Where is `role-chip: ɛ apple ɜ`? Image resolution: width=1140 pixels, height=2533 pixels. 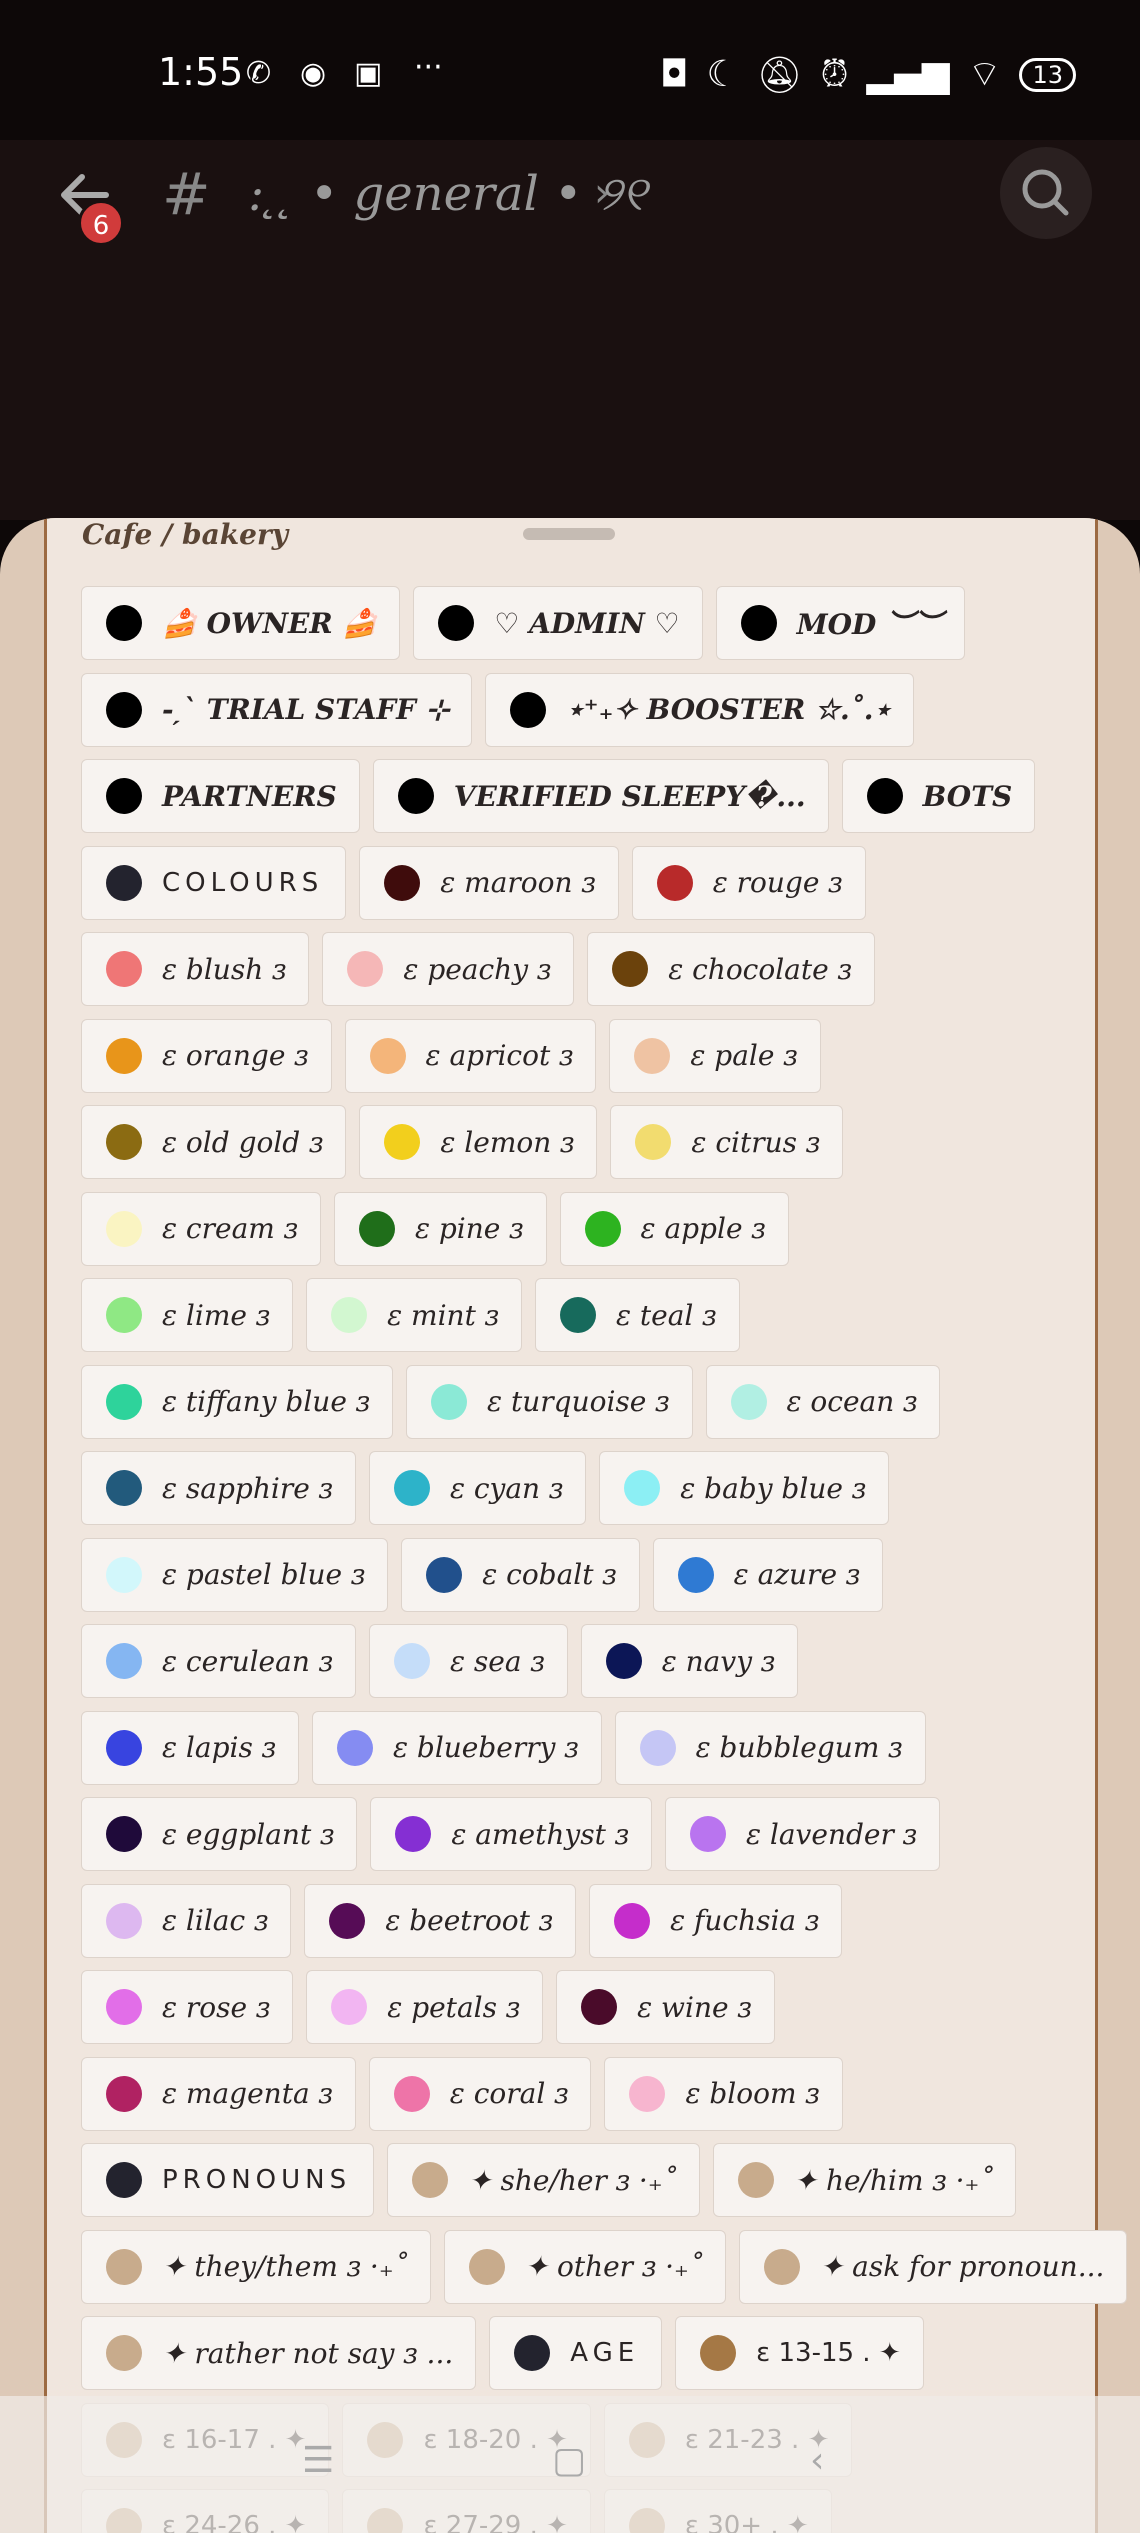 role-chip: ɛ apple ɜ is located at coordinates (674, 1228).